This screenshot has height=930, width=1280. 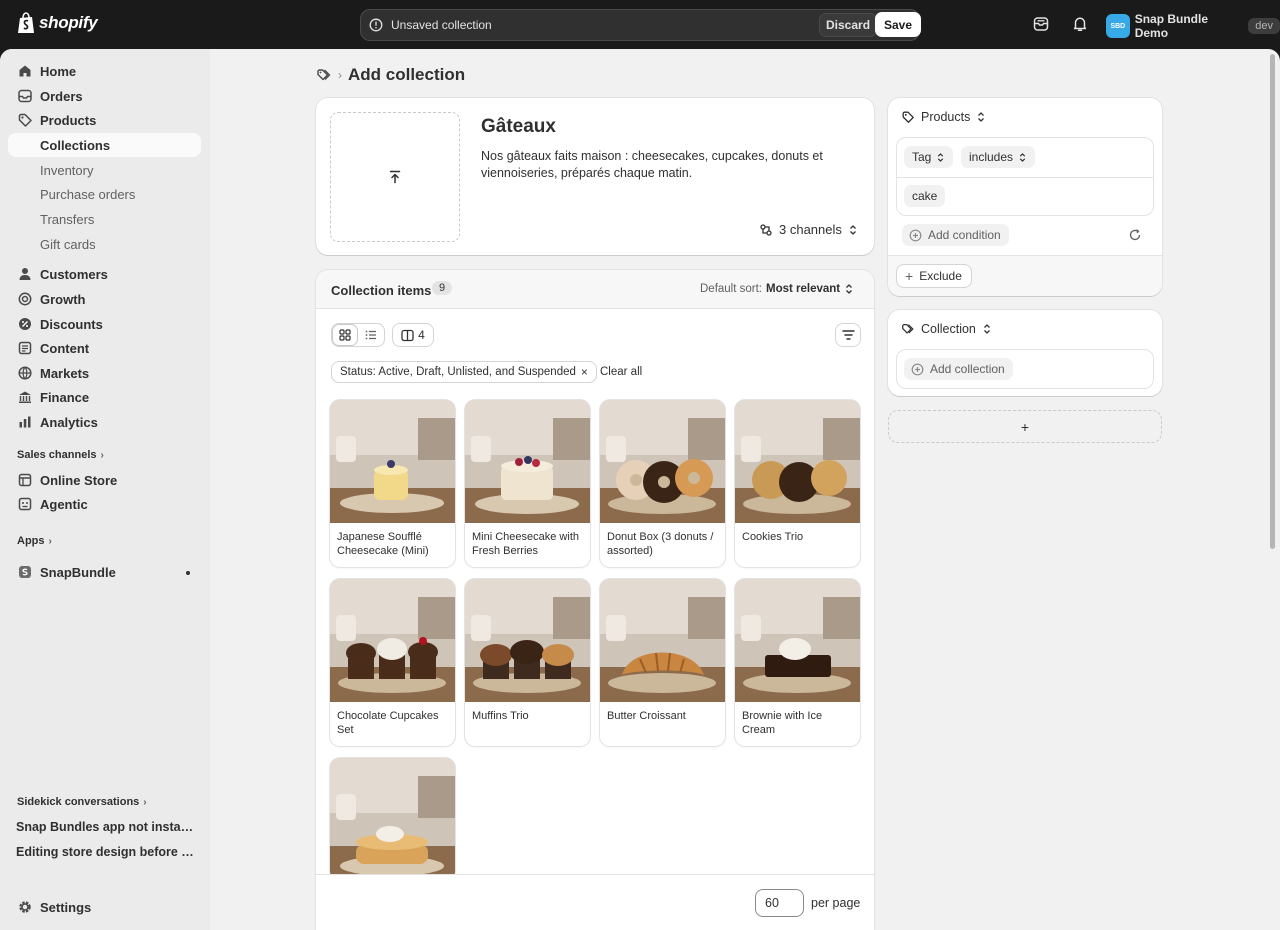 I want to click on app-menu-dot, so click(x=188, y=573).